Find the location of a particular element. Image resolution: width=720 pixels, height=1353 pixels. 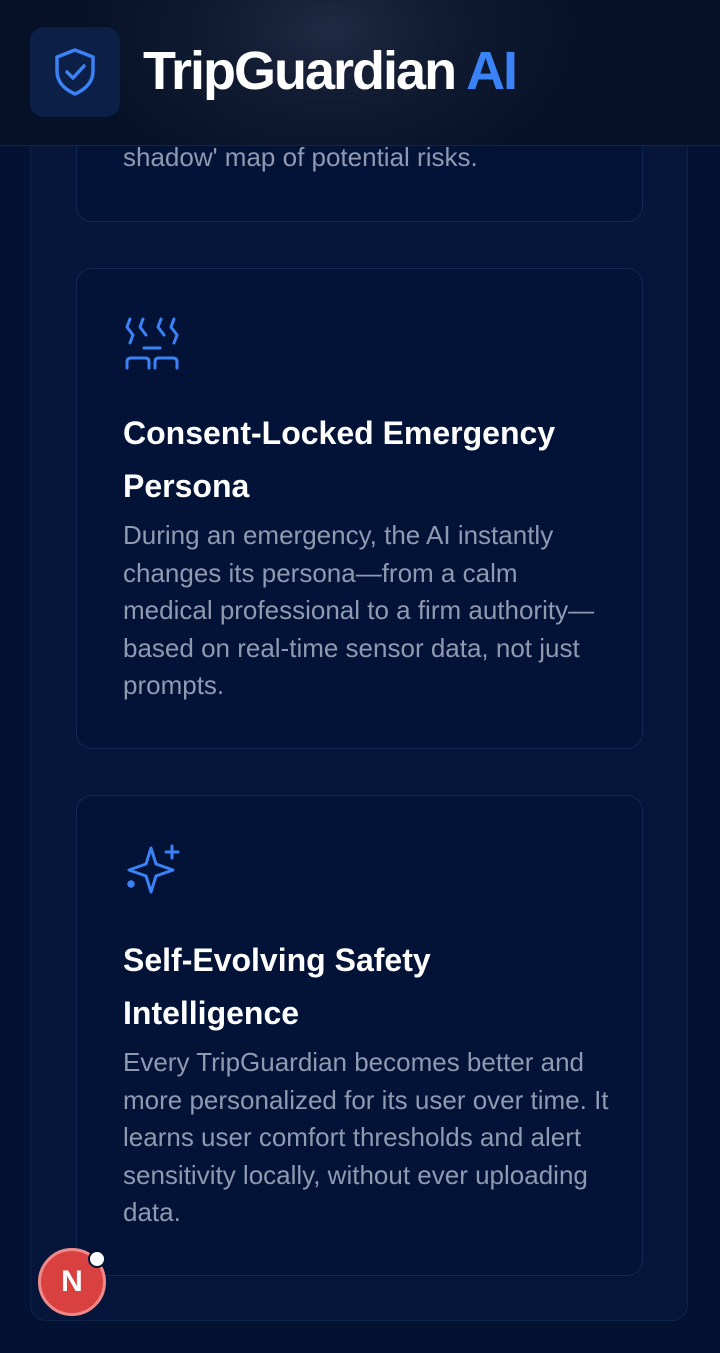

feature-title: Self-Evolving Safety Intelligence is located at coordinates (277, 986).